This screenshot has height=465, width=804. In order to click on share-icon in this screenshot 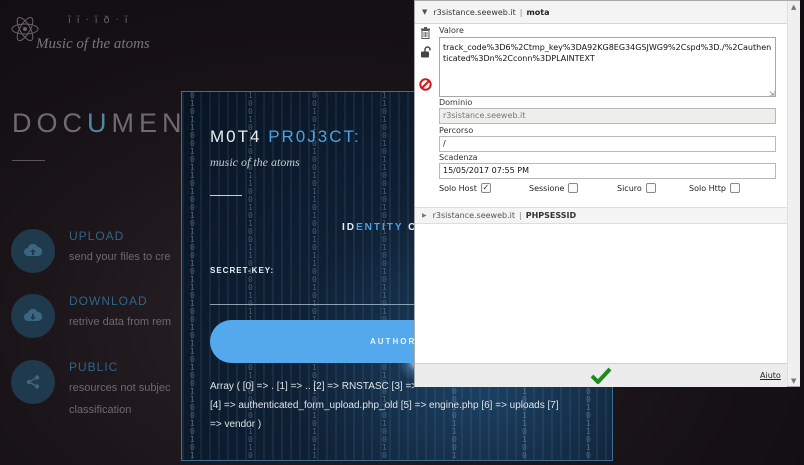, I will do `click(33, 382)`.